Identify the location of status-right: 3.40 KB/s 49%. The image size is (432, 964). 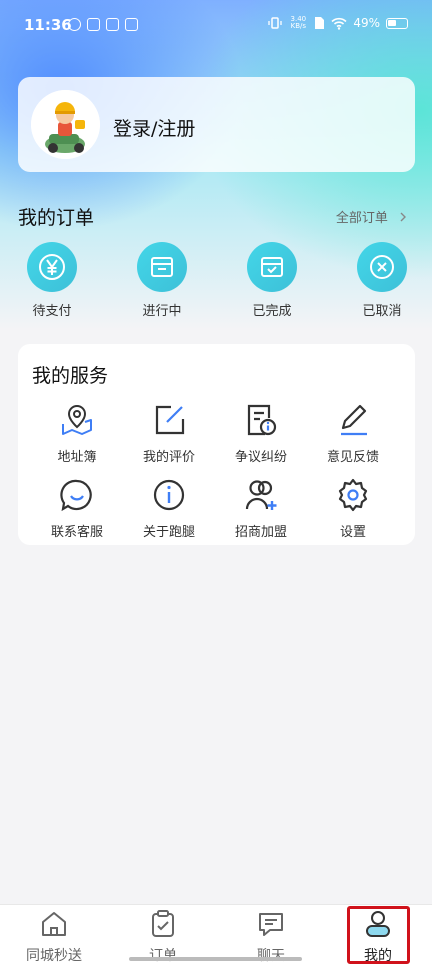
(338, 23).